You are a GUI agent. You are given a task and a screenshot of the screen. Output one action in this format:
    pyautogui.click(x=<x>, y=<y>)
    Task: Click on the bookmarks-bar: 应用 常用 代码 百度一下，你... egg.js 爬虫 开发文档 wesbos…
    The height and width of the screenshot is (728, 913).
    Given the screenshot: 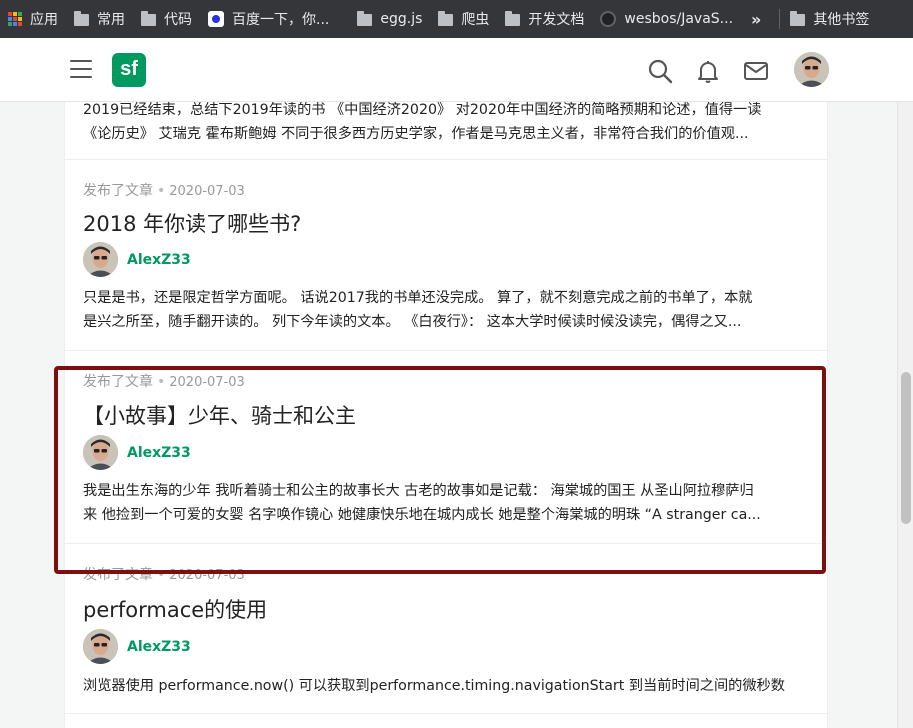 What is the action you would take?
    pyautogui.click(x=456, y=19)
    